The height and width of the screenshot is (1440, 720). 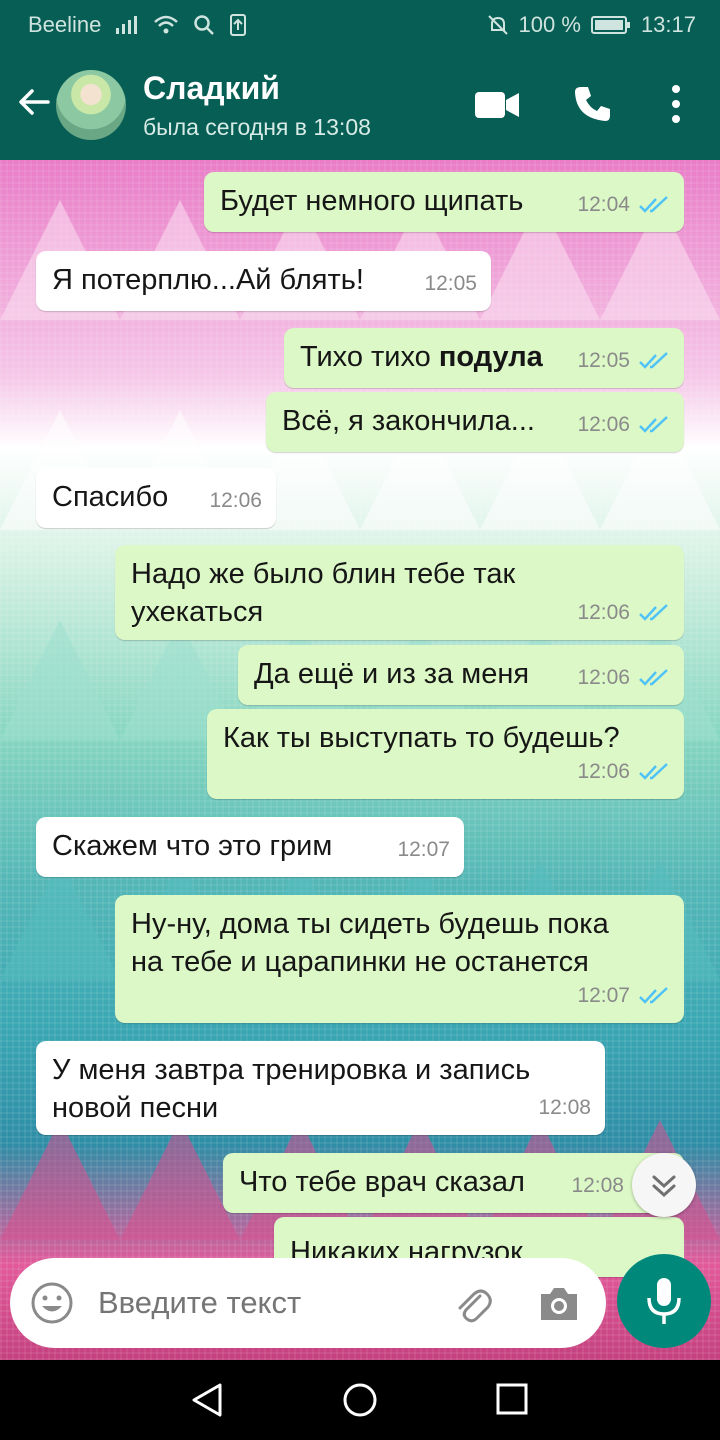 I want to click on battery-icon, so click(x=610, y=25).